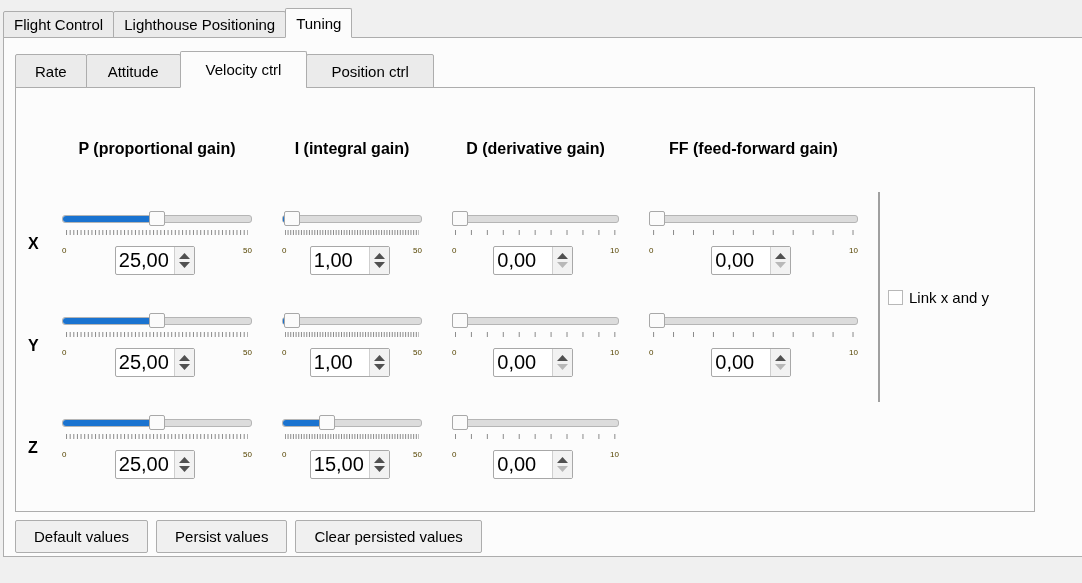  I want to click on column-heading: P (proportional gain), so click(157, 149).